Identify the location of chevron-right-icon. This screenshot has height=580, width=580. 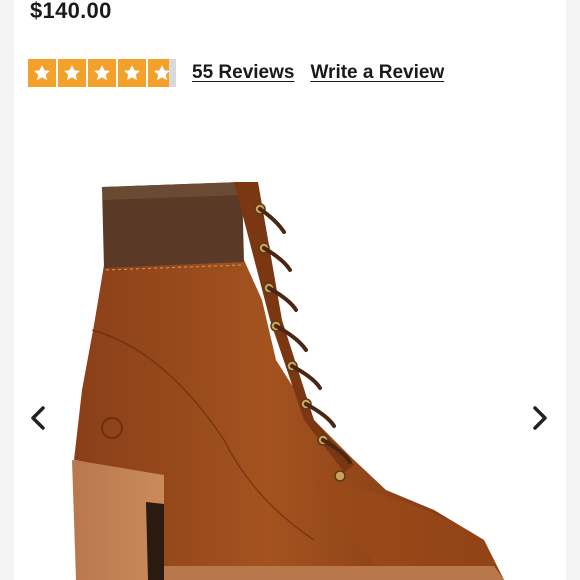
(540, 418).